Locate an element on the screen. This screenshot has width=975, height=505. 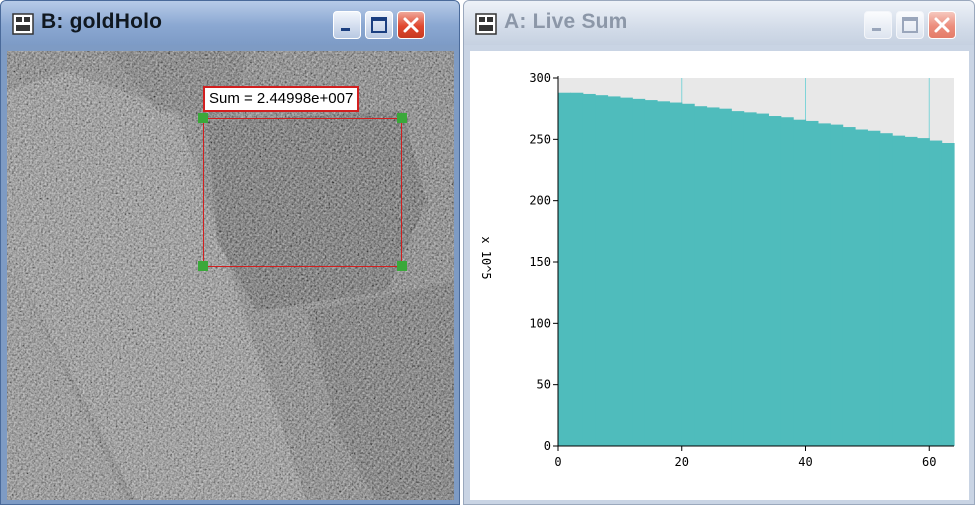
x-tick-label: 60 is located at coordinates (929, 462).